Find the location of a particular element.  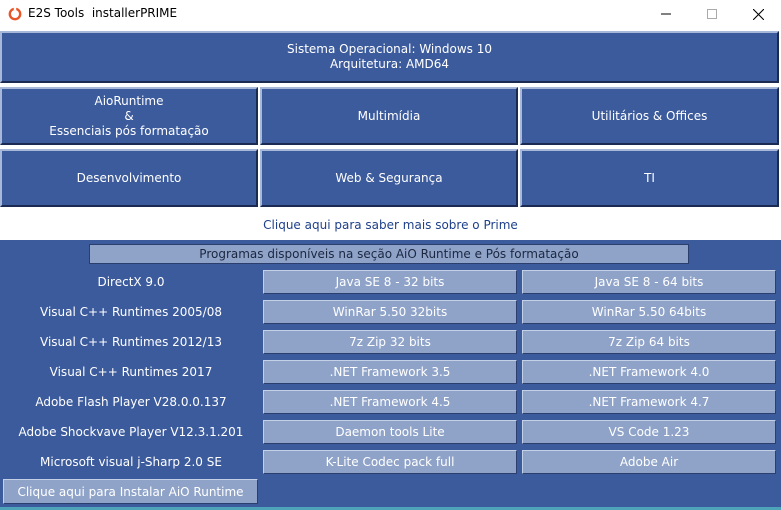

aio-label-line1: AioRuntime is located at coordinates (129, 100).